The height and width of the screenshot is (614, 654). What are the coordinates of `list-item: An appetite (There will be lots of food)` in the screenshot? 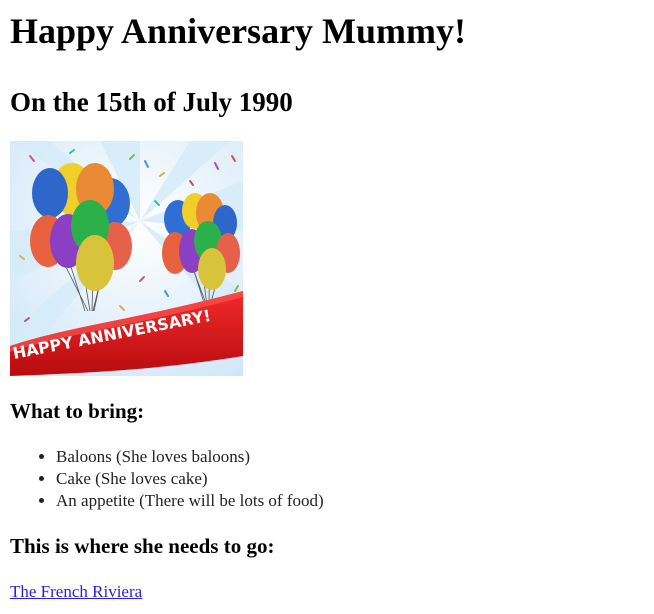 It's located at (190, 501).